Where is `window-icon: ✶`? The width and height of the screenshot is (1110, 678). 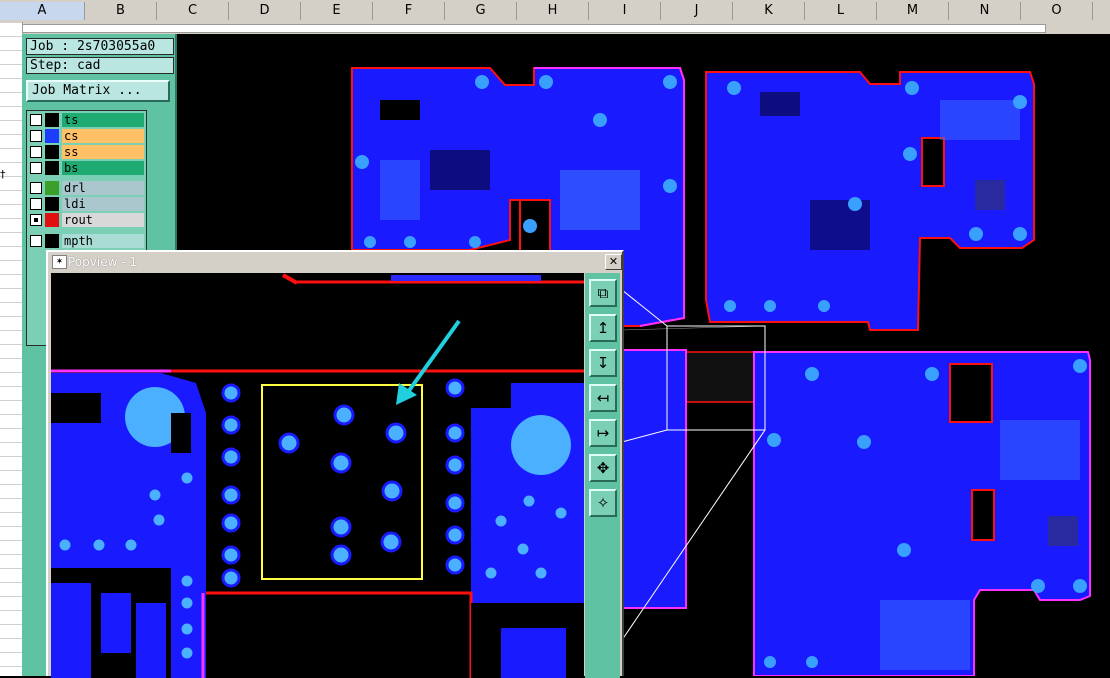
window-icon: ✶ is located at coordinates (59, 262).